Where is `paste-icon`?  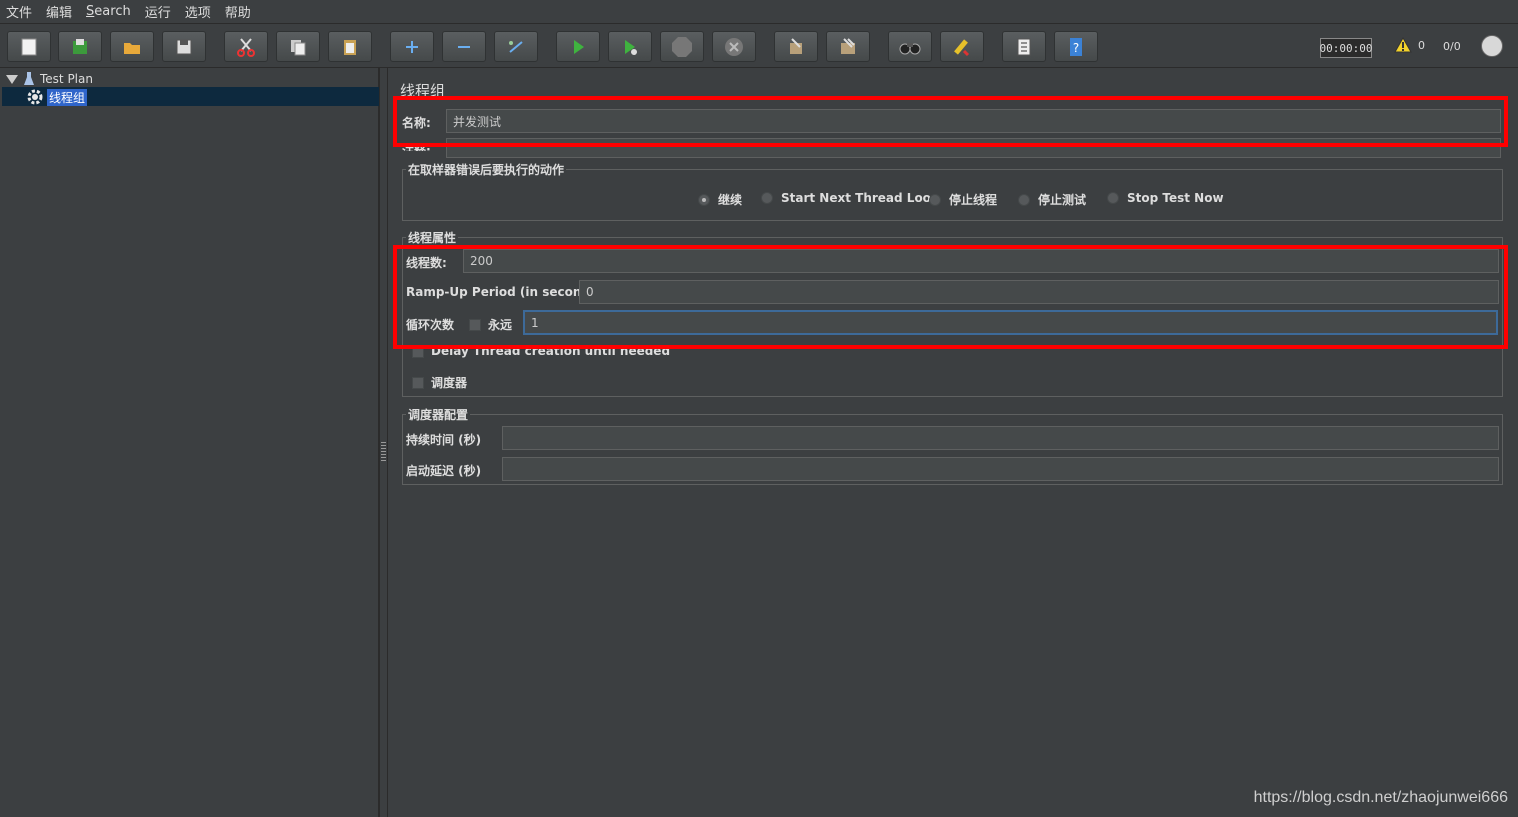 paste-icon is located at coordinates (350, 47).